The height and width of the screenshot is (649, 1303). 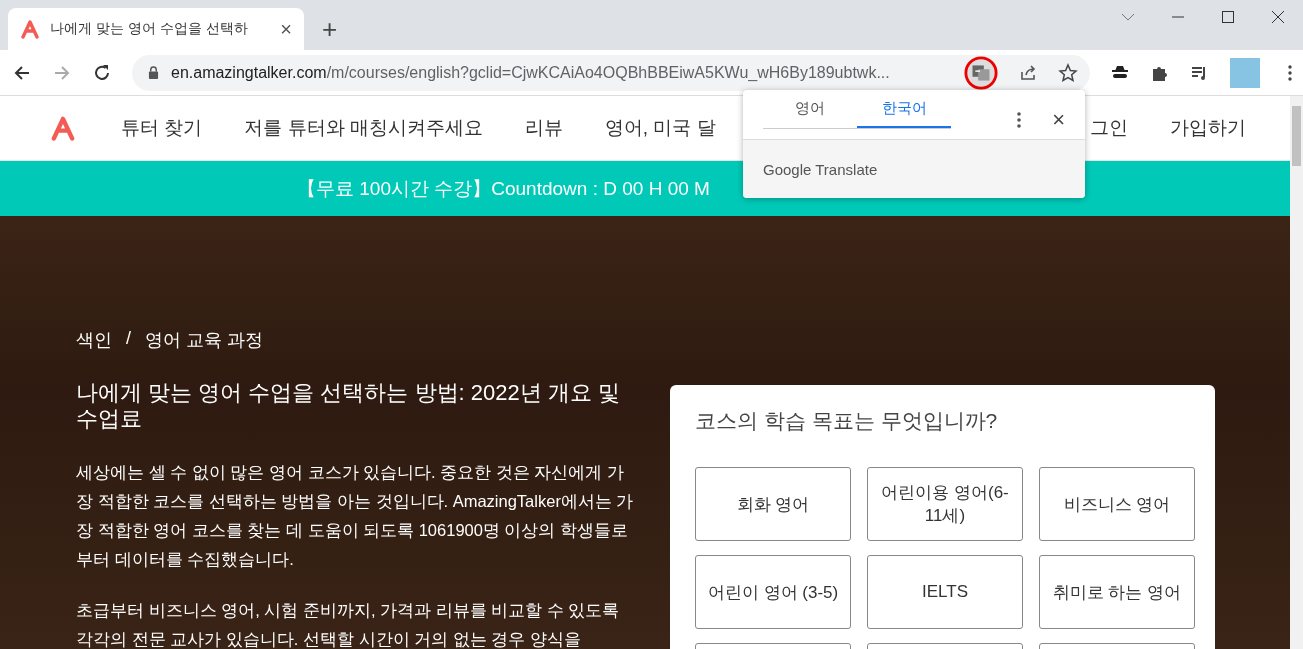 I want to click on nav-link: 리뷰, so click(x=543, y=128).